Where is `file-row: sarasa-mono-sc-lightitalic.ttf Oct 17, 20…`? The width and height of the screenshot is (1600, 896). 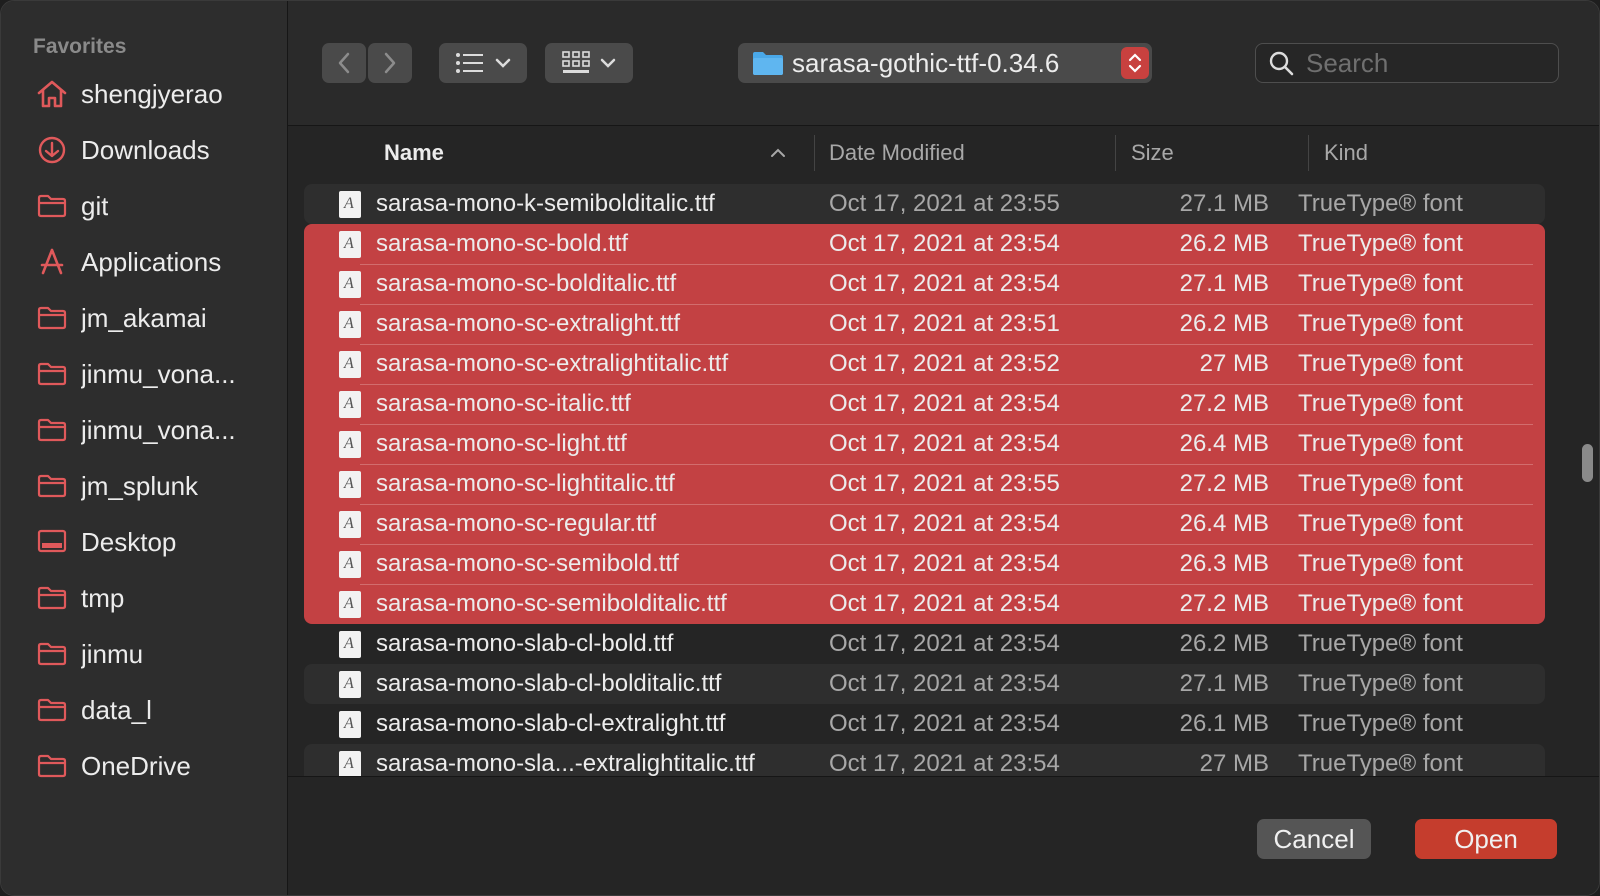
file-row: sarasa-mono-sc-lightitalic.ttf Oct 17, 20… is located at coordinates (924, 484).